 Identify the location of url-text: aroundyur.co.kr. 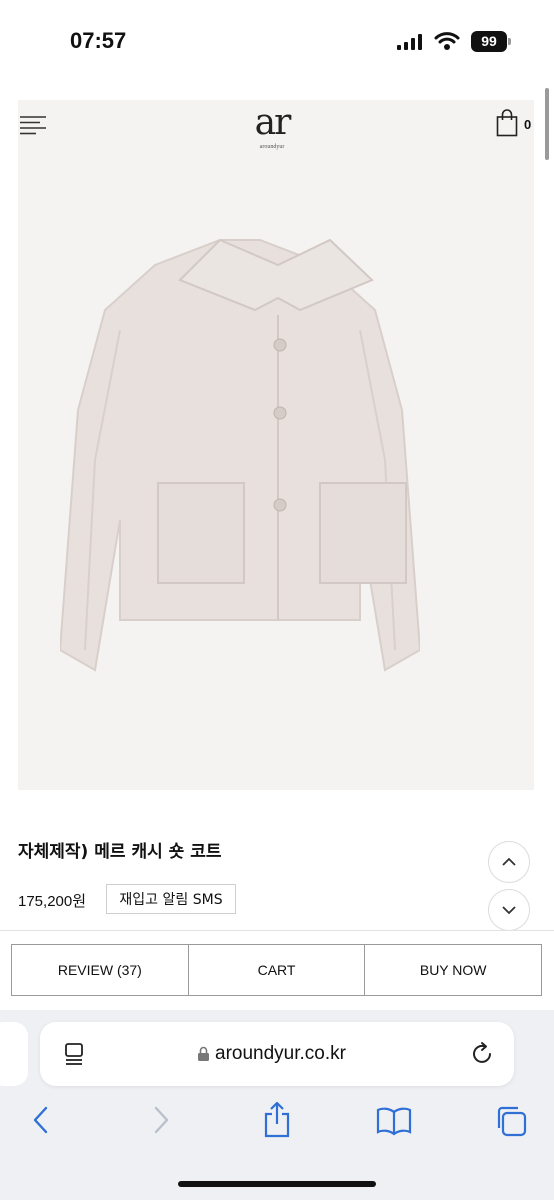
(280, 1054).